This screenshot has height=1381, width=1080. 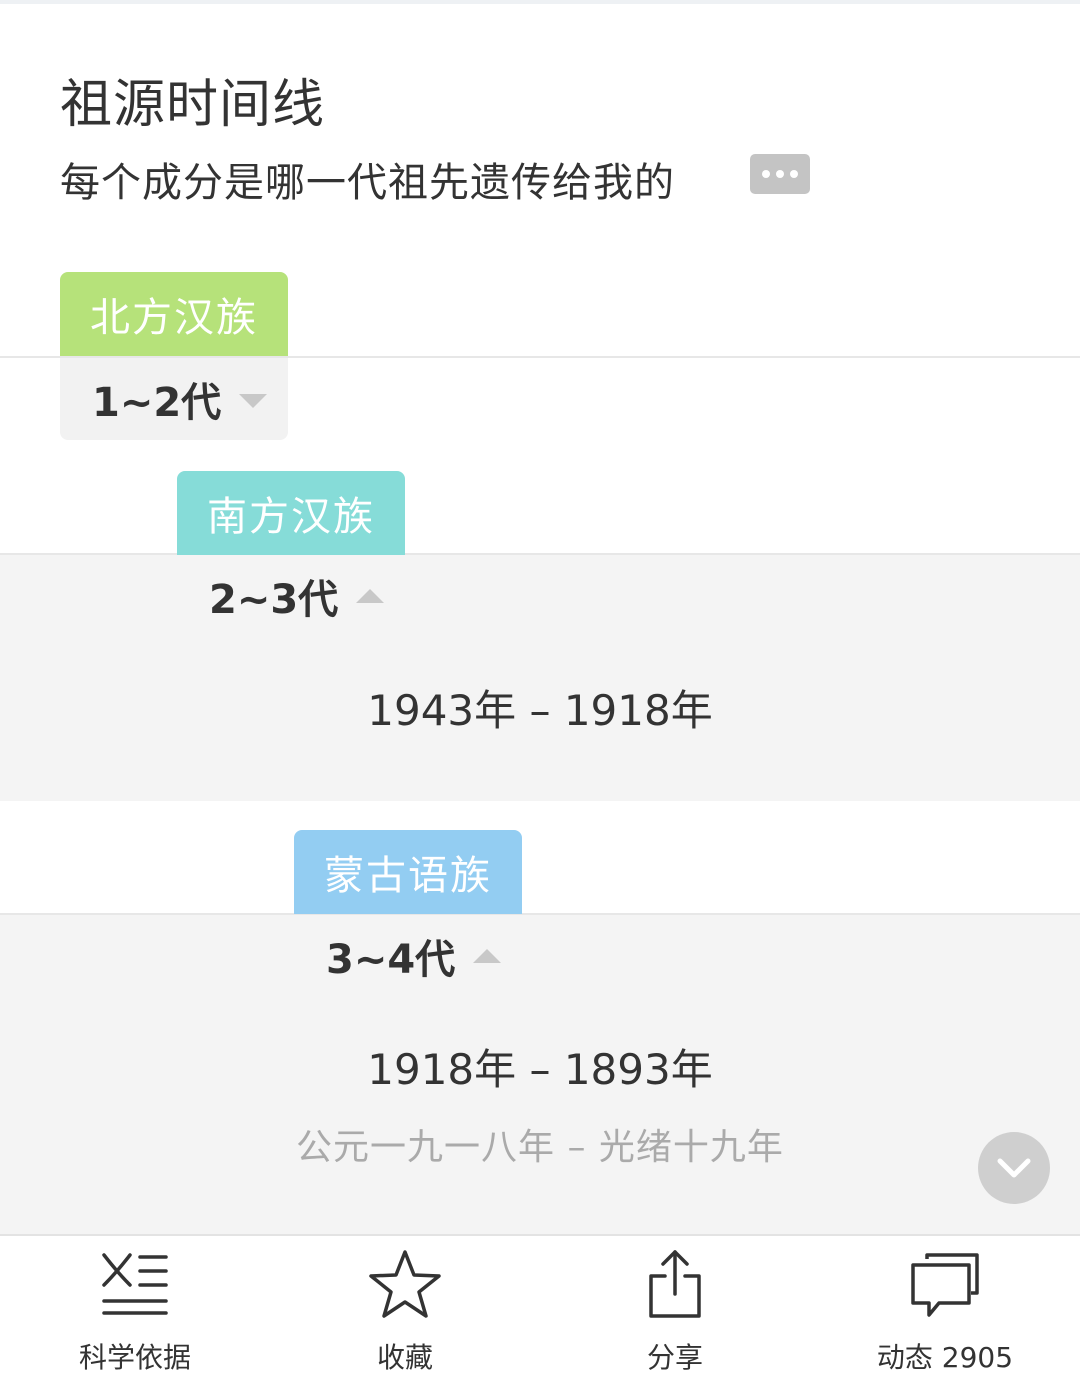 I want to click on nav-share: 分享, so click(x=675, y=1308).